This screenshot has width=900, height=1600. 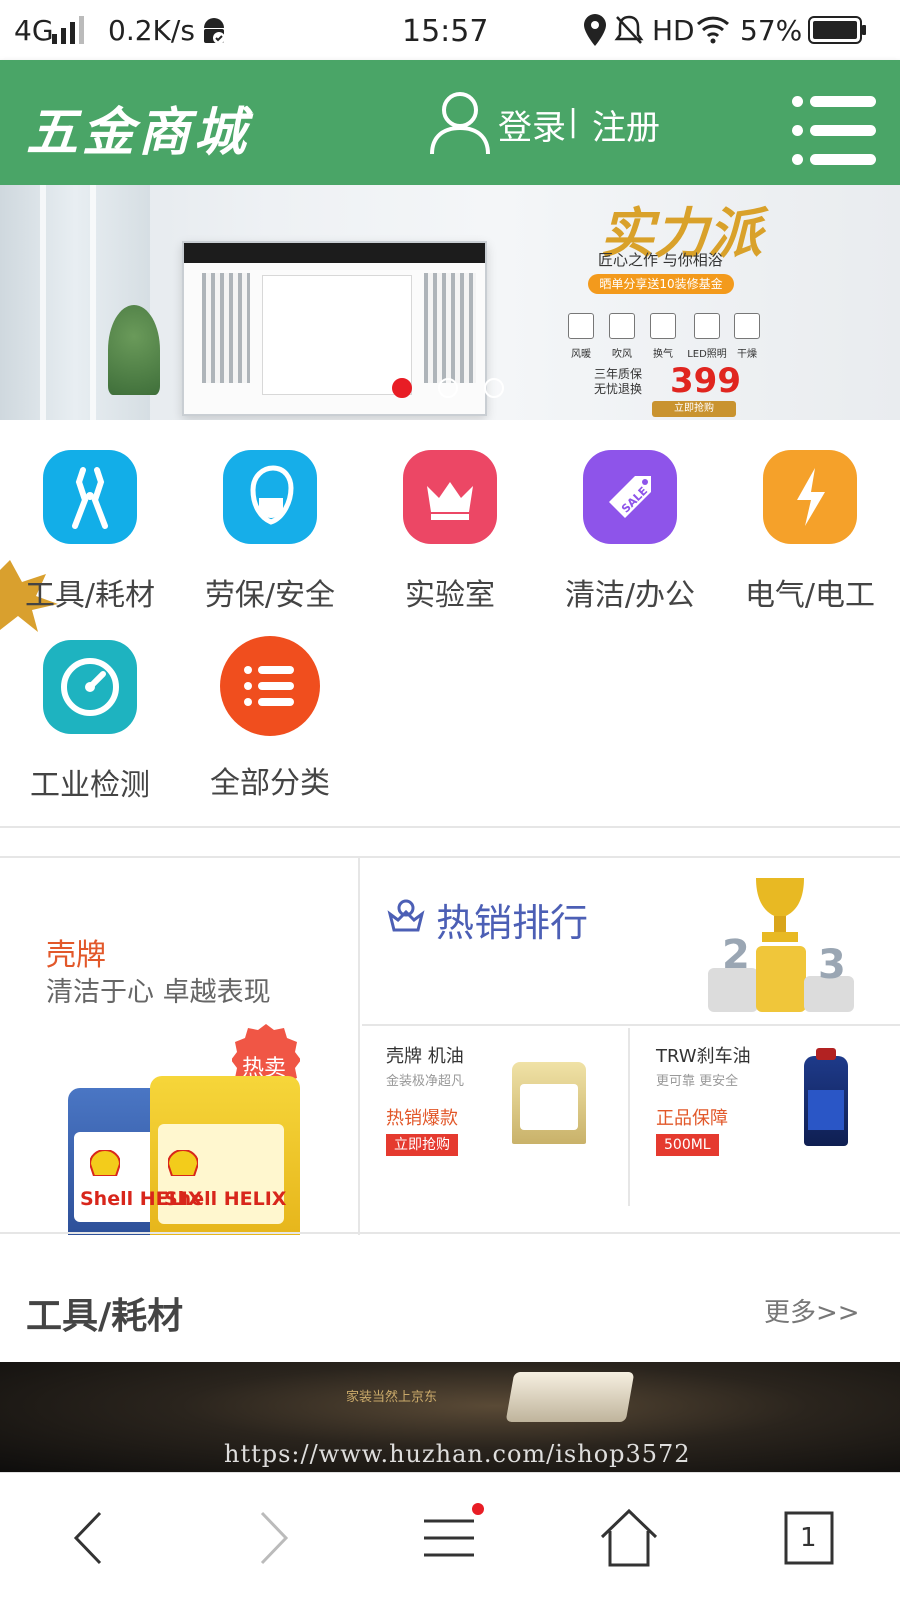 What do you see at coordinates (618, 381) in the screenshot?
I see `banner-guarantee: 三年质保 无忧退换` at bounding box center [618, 381].